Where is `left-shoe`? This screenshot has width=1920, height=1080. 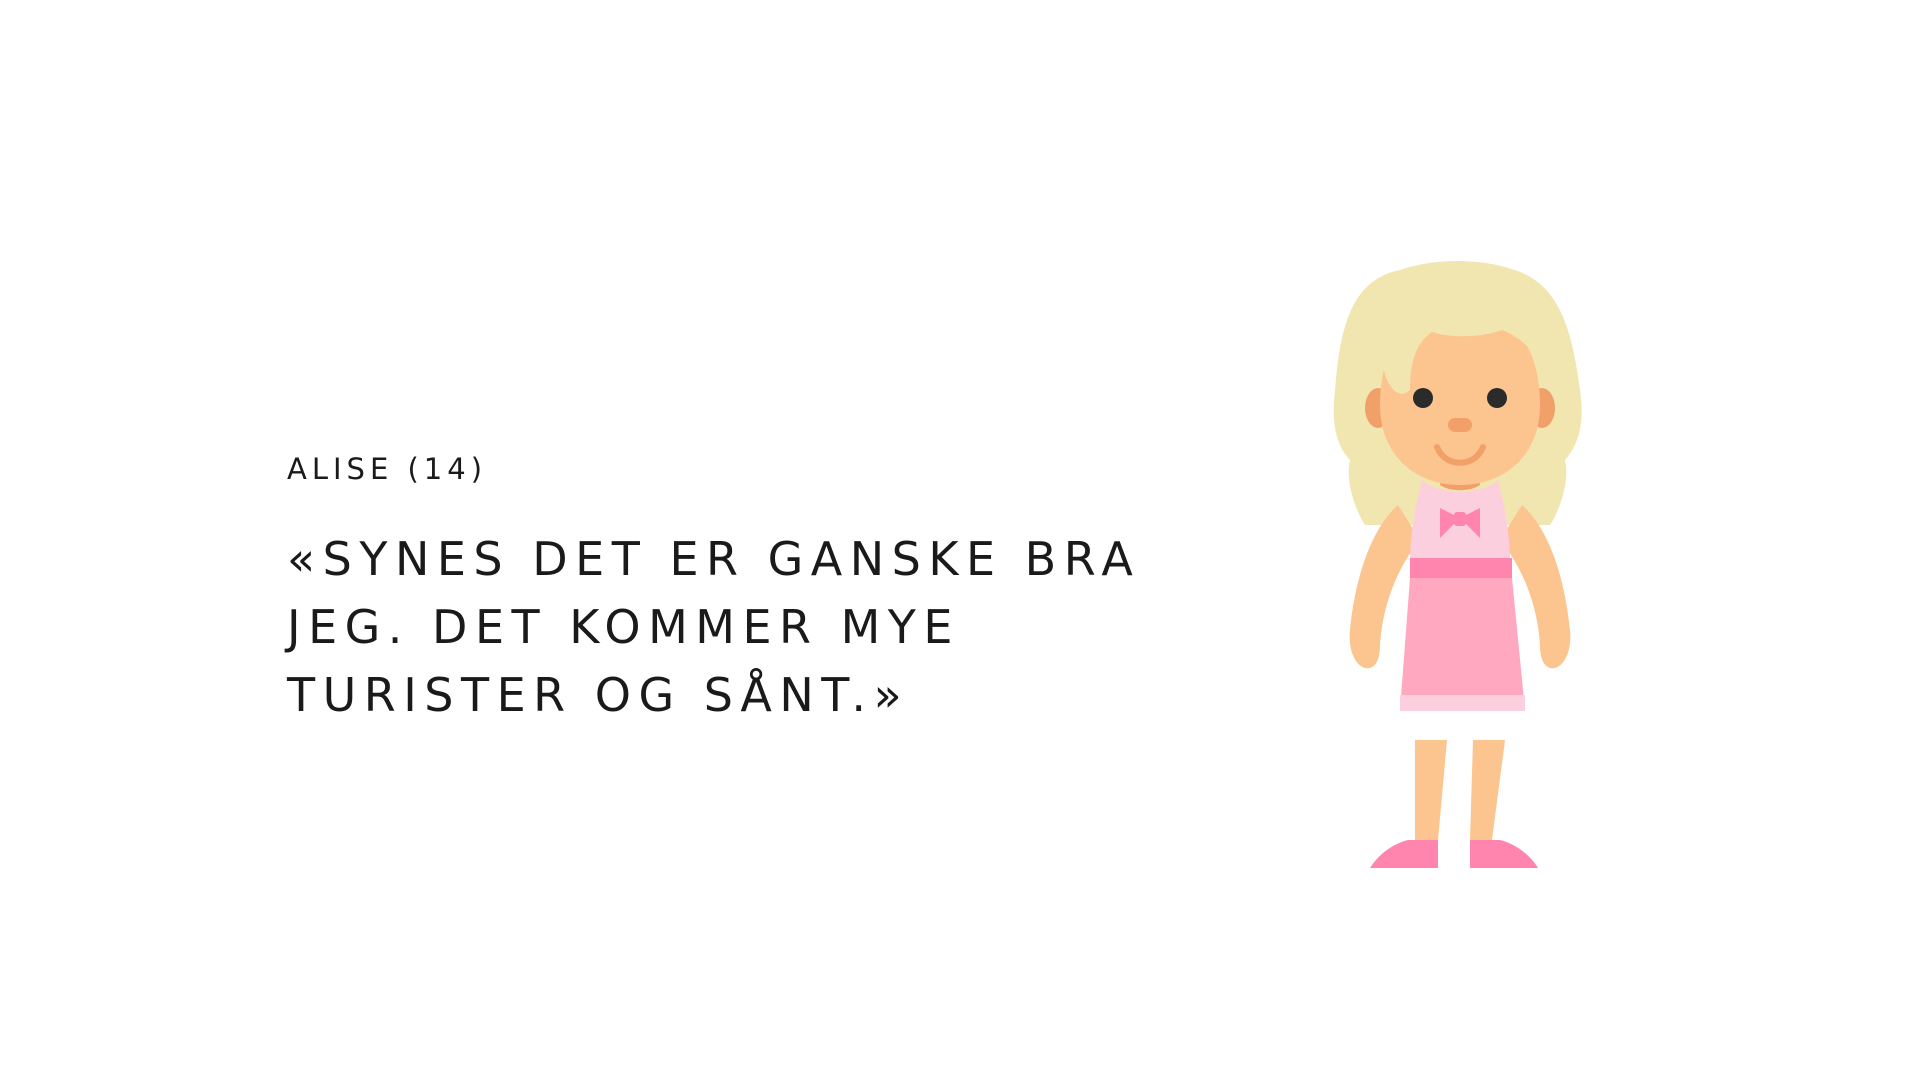 left-shoe is located at coordinates (1404, 854).